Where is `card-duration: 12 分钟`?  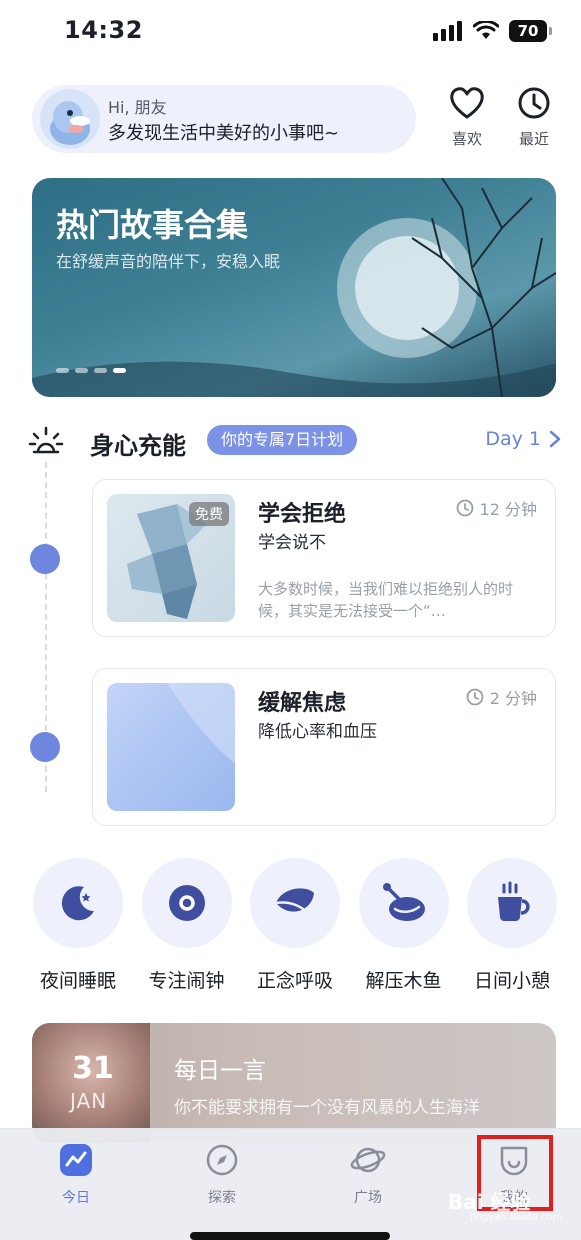
card-duration: 12 分钟 is located at coordinates (496, 508).